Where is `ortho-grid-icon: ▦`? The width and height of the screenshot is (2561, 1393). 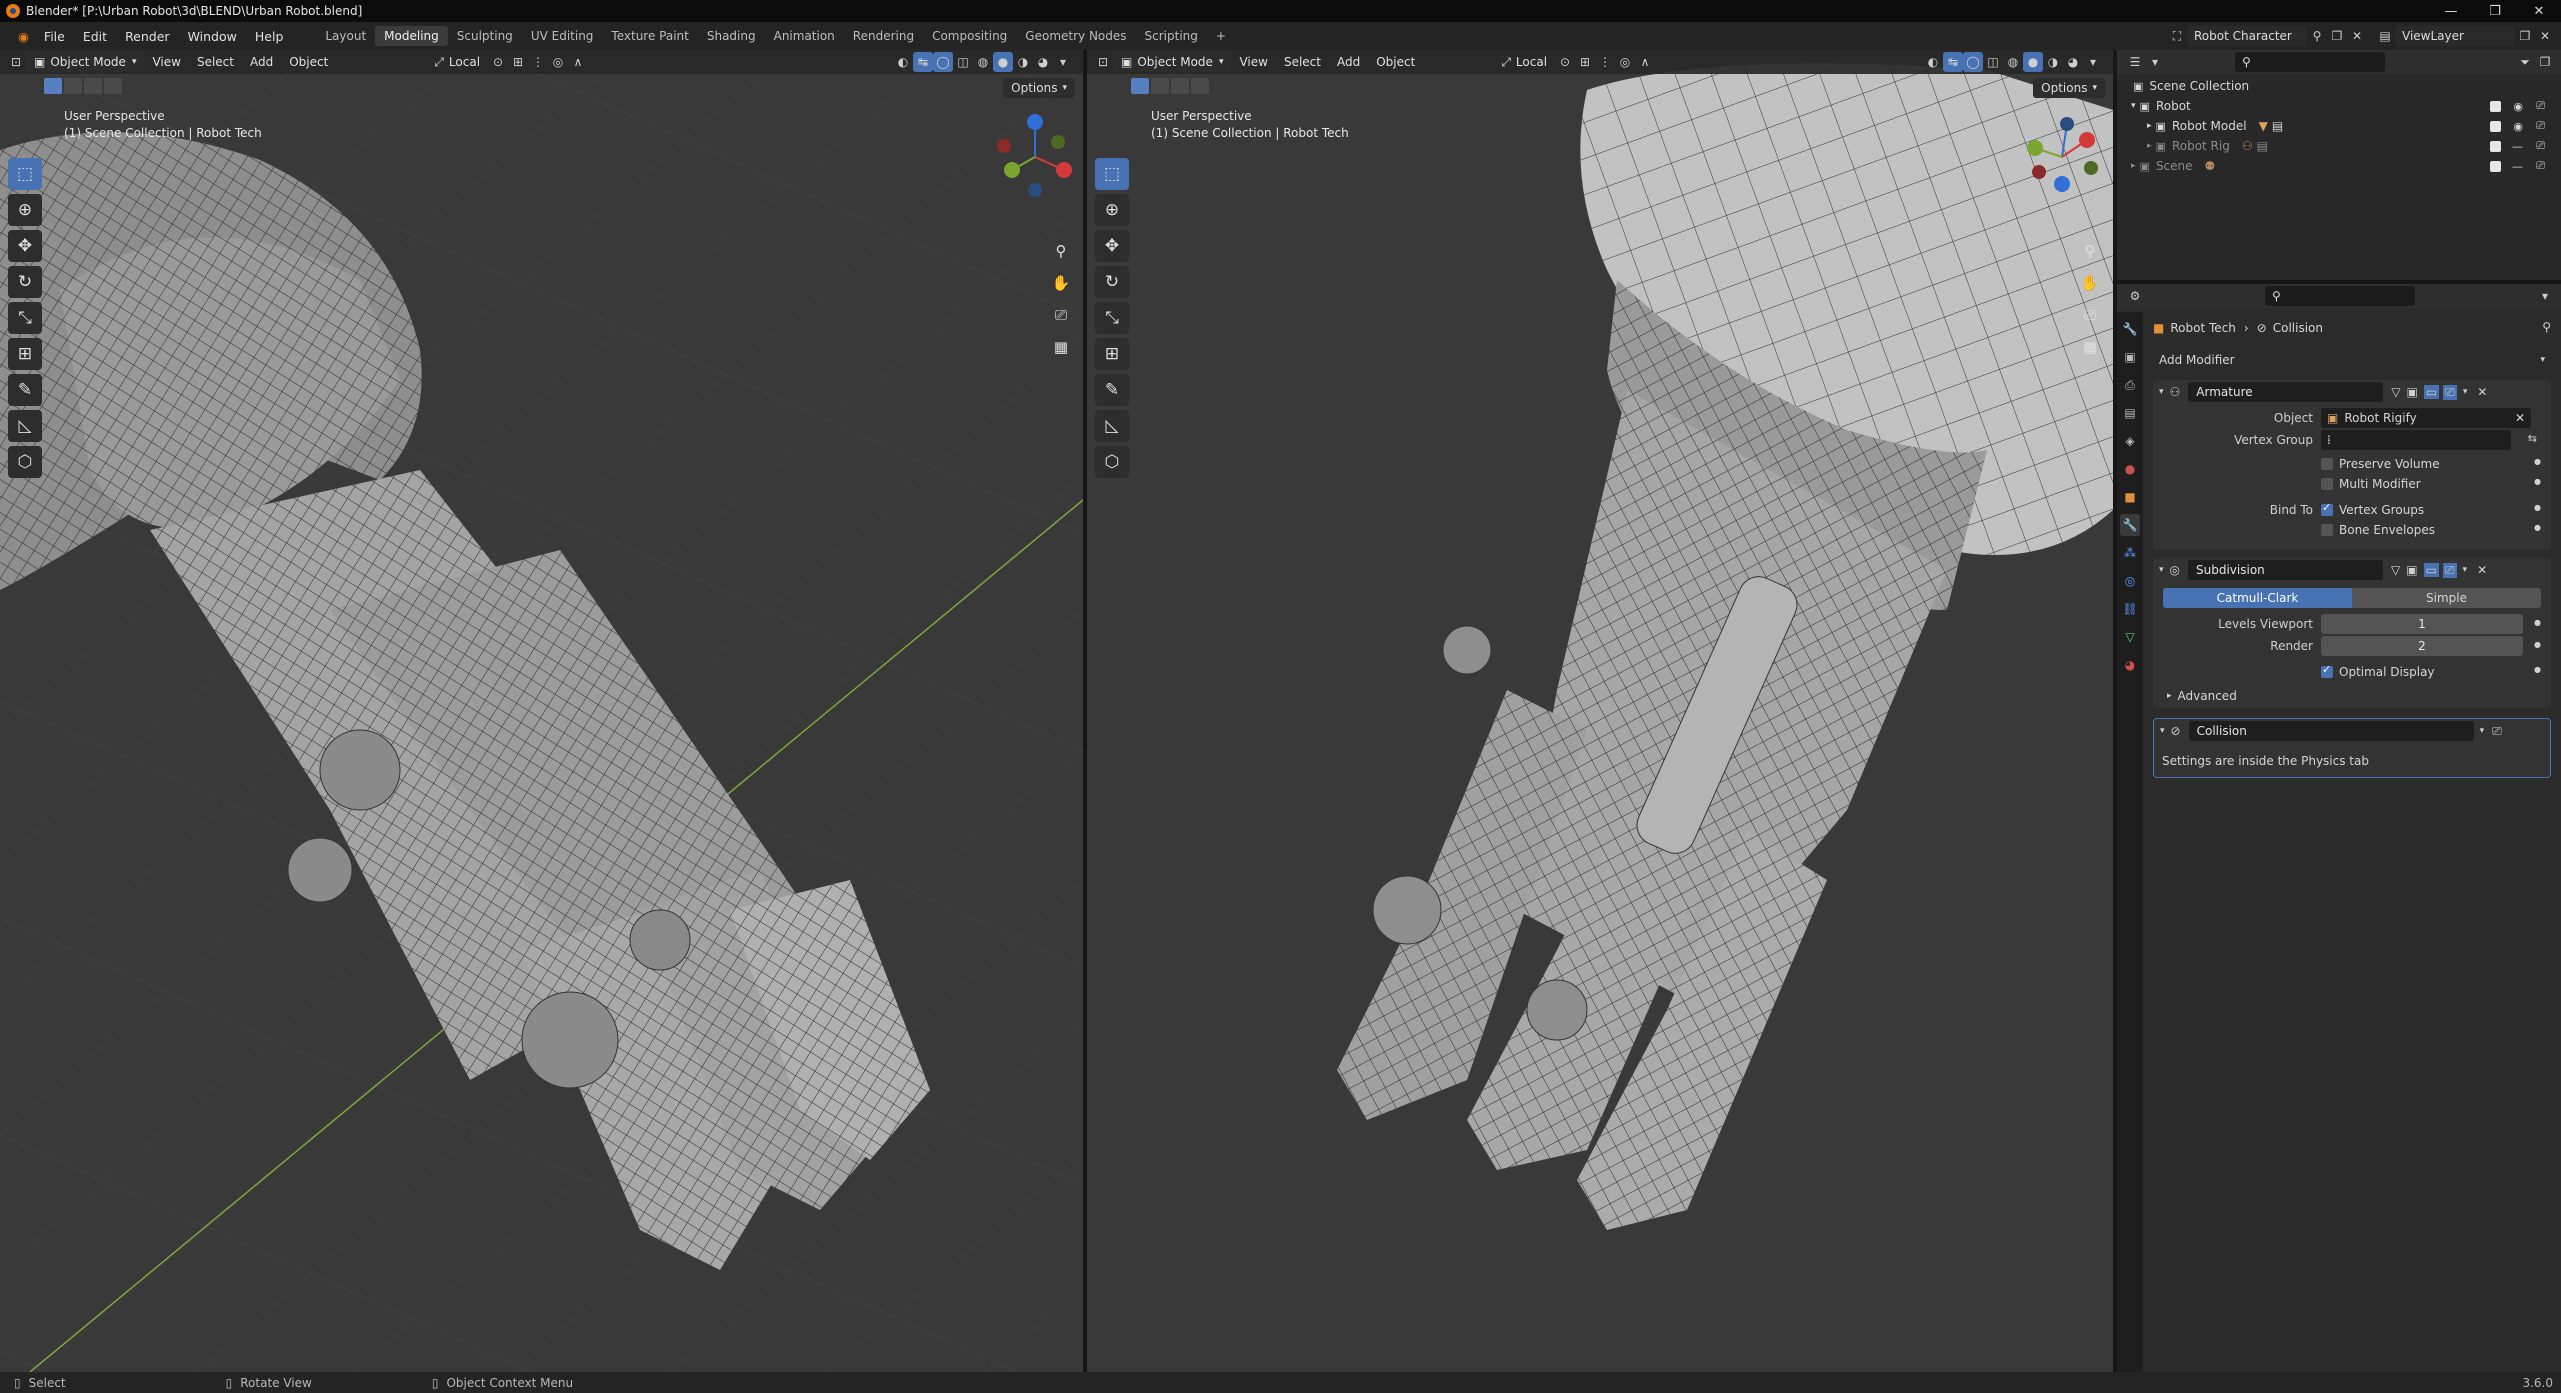
ortho-grid-icon: ▦ is located at coordinates (2090, 347).